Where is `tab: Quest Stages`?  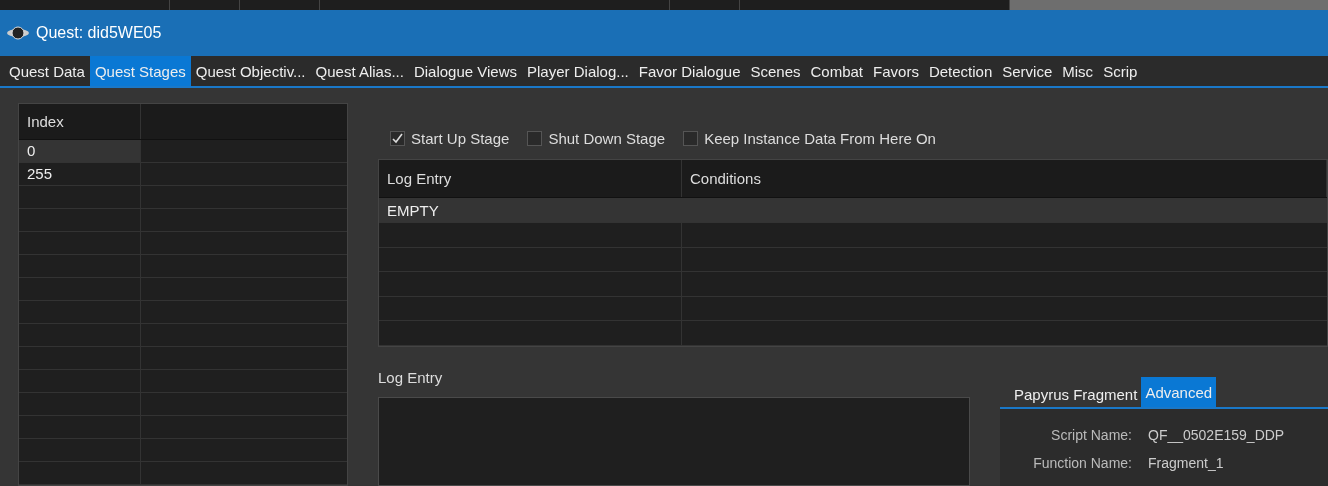 tab: Quest Stages is located at coordinates (140, 71).